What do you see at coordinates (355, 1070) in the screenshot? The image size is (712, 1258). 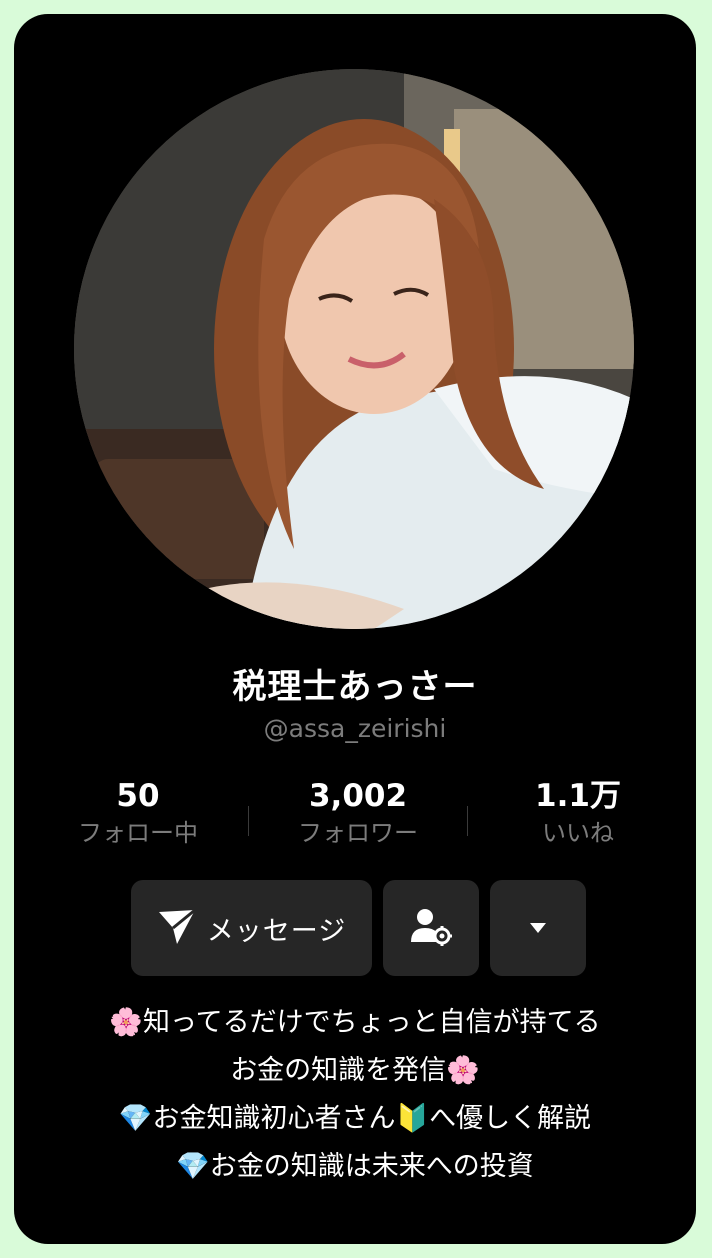 I see `bio-line: お金の知識を発信🌸` at bounding box center [355, 1070].